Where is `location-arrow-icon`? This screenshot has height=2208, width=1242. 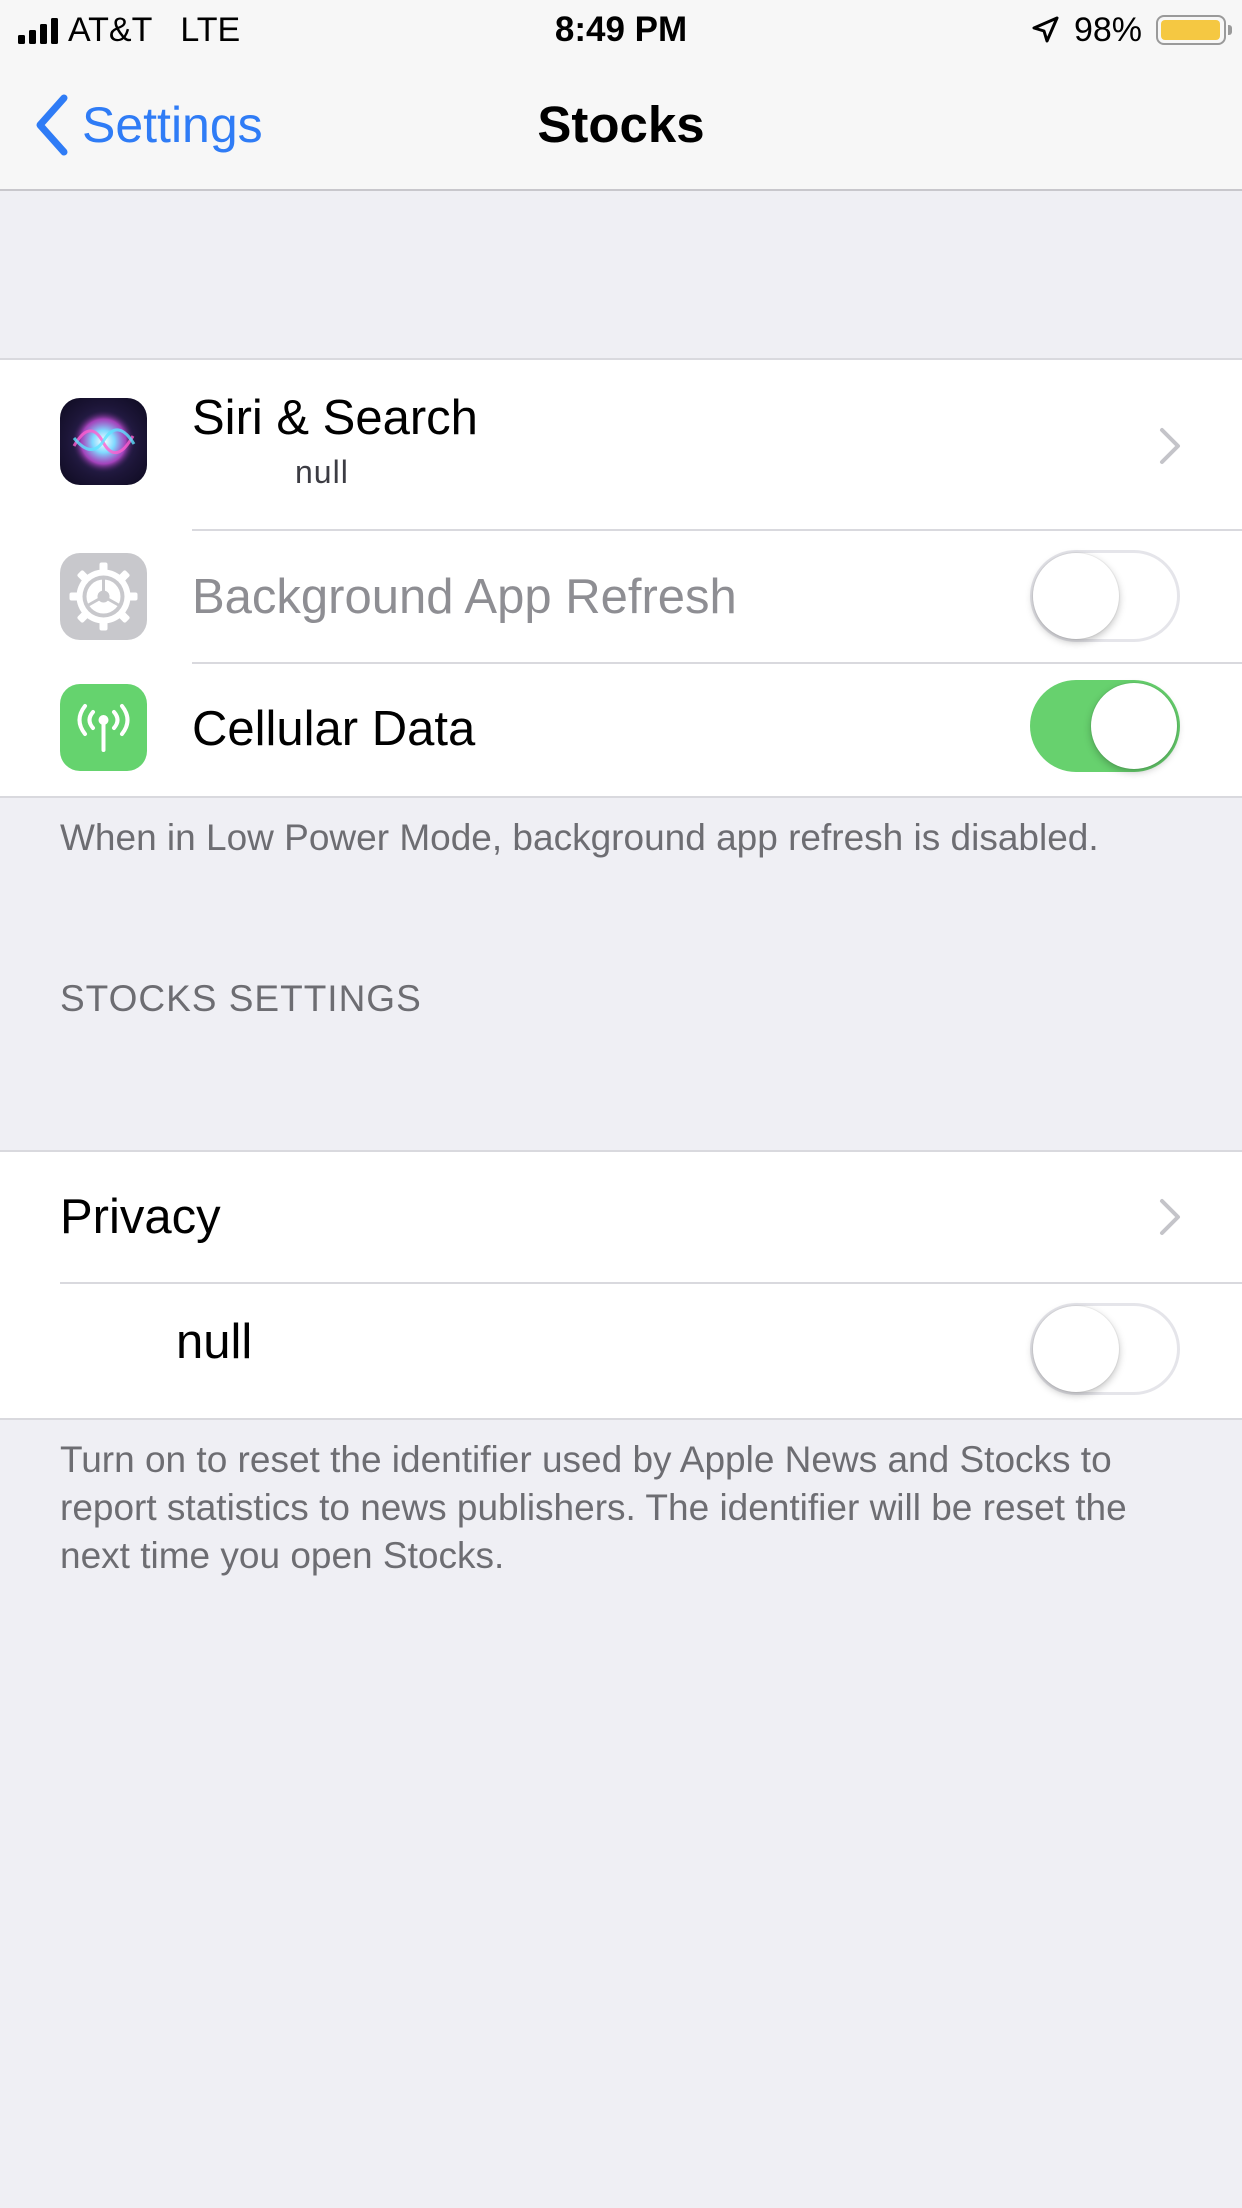
location-arrow-icon is located at coordinates (1045, 29).